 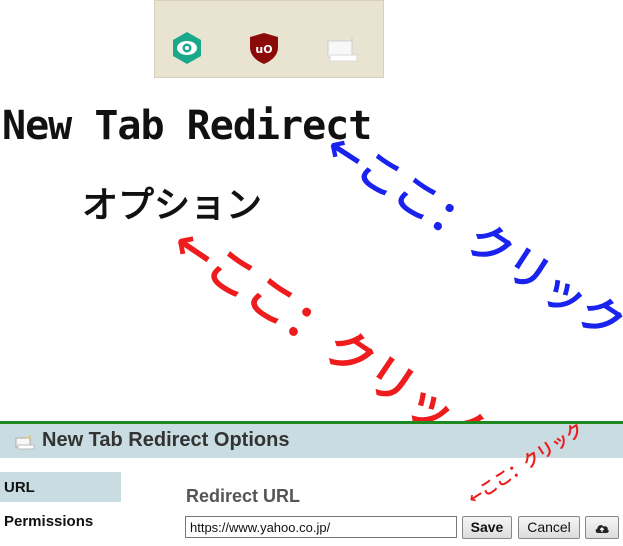 I want to click on options-menu-item: オプション, so click(x=172, y=202).